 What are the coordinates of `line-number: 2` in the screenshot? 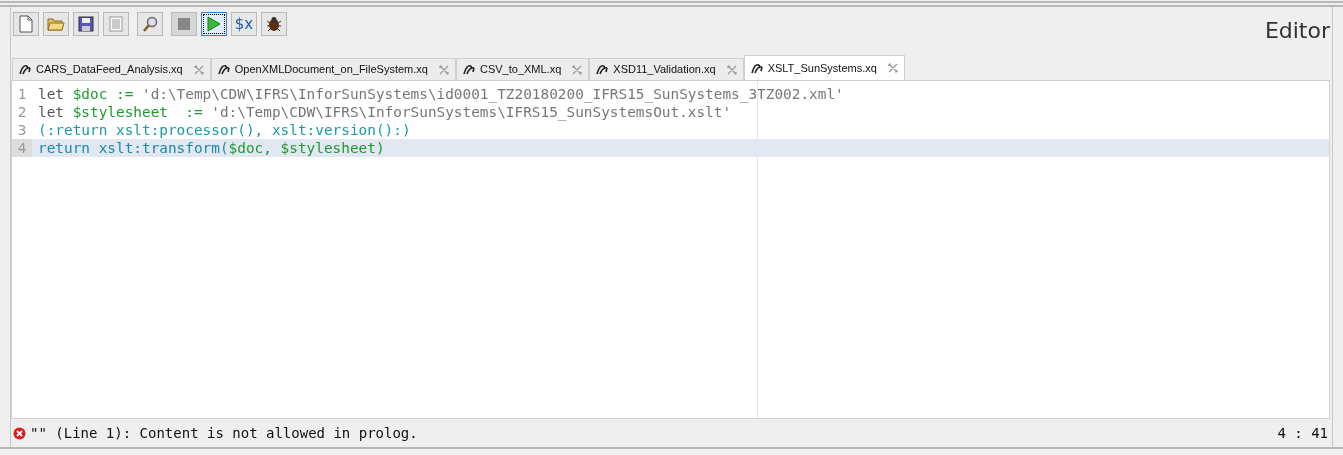 It's located at (22, 112).